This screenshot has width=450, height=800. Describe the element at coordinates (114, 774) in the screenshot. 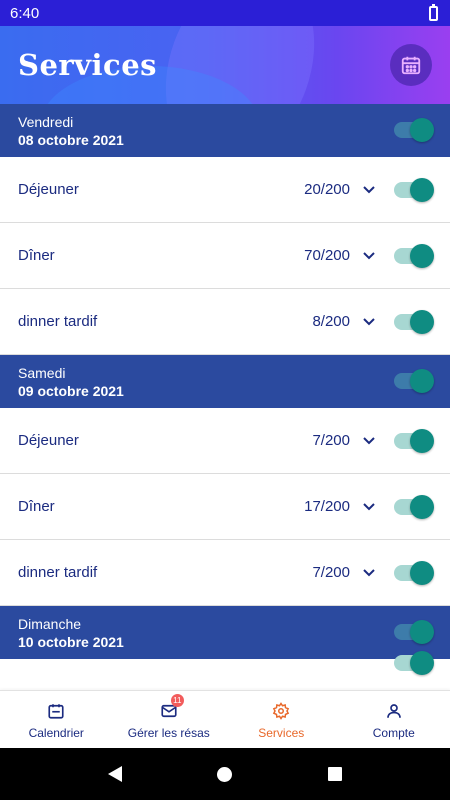

I see `back-icon` at that location.